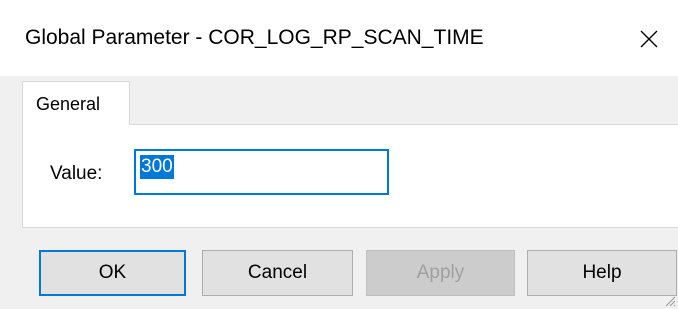  I want to click on help-button-label: Help, so click(602, 272).